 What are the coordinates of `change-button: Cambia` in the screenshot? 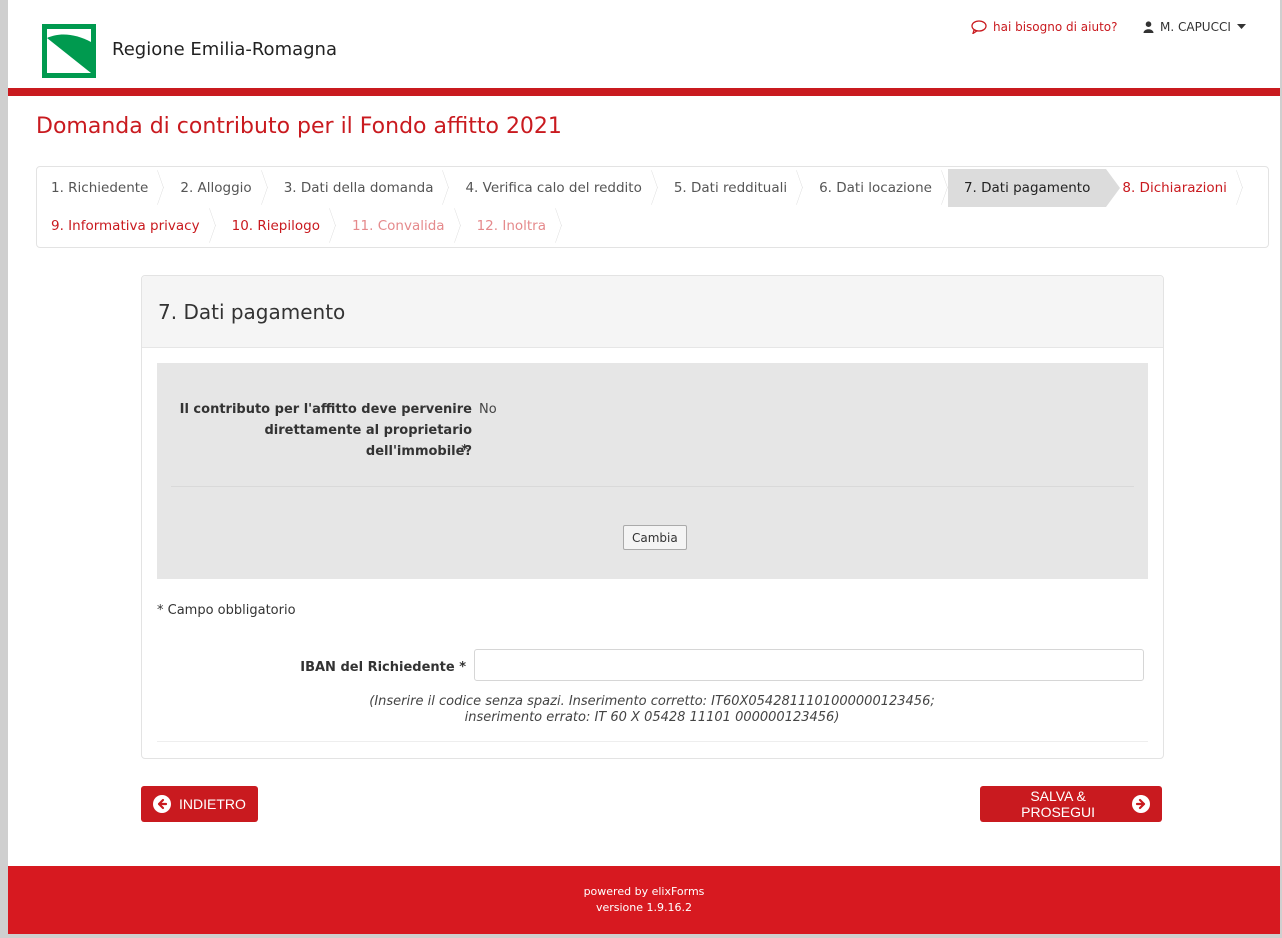 It's located at (655, 537).